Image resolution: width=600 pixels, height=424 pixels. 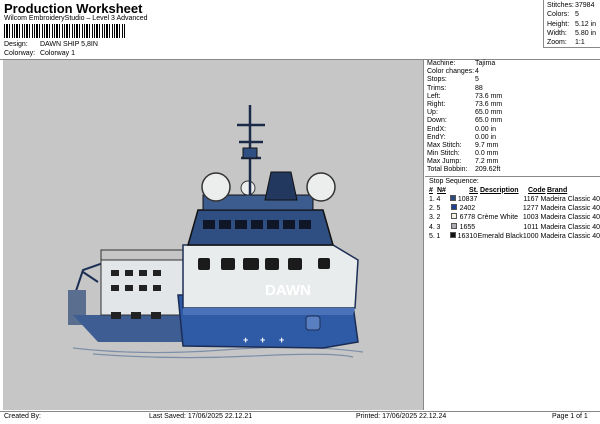 I want to click on info-row: Max Jump: 7.2 mm, so click(x=513, y=162).